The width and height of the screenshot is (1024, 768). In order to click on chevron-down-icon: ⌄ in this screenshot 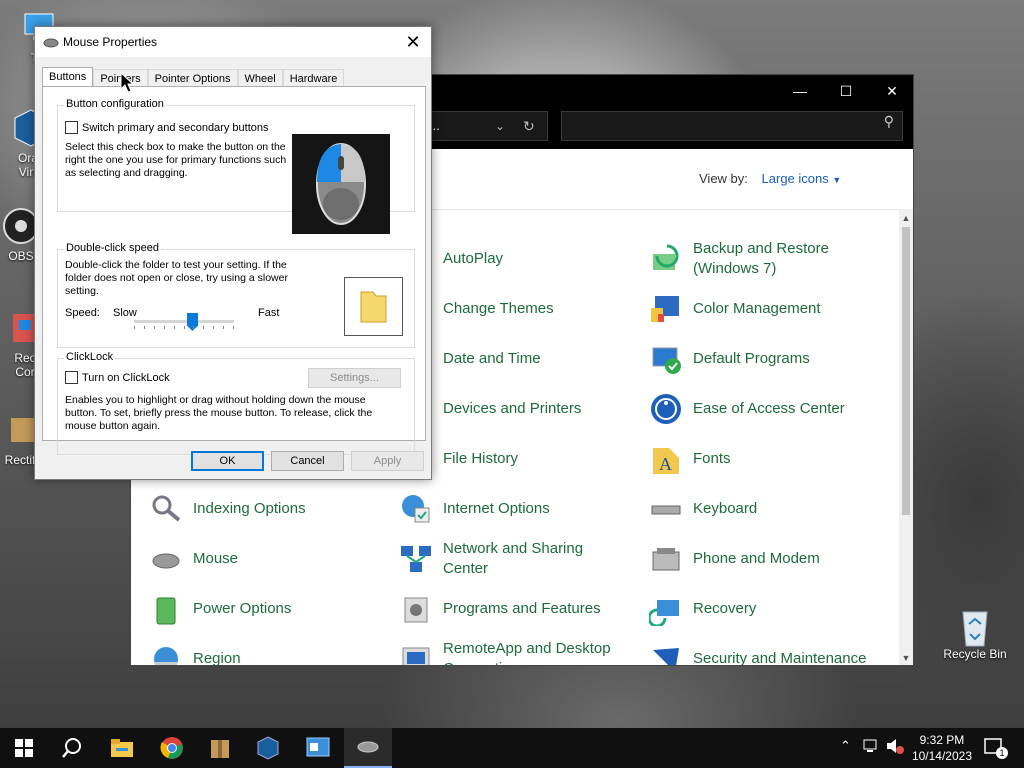, I will do `click(500, 126)`.